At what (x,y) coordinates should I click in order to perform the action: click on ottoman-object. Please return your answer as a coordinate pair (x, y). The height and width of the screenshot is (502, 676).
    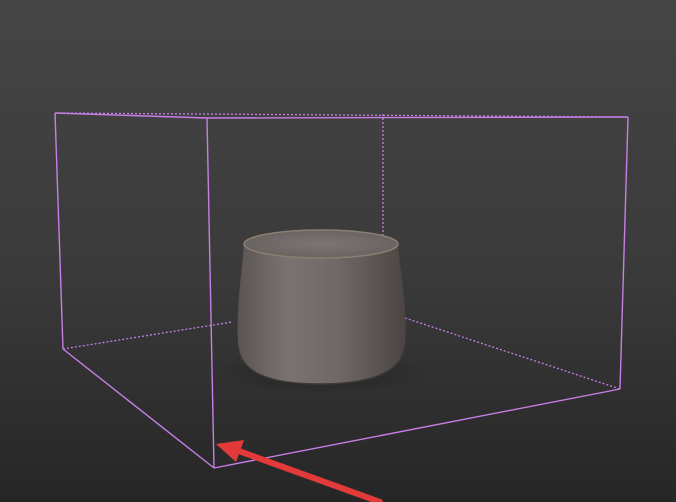
    Looking at the image, I should click on (321, 307).